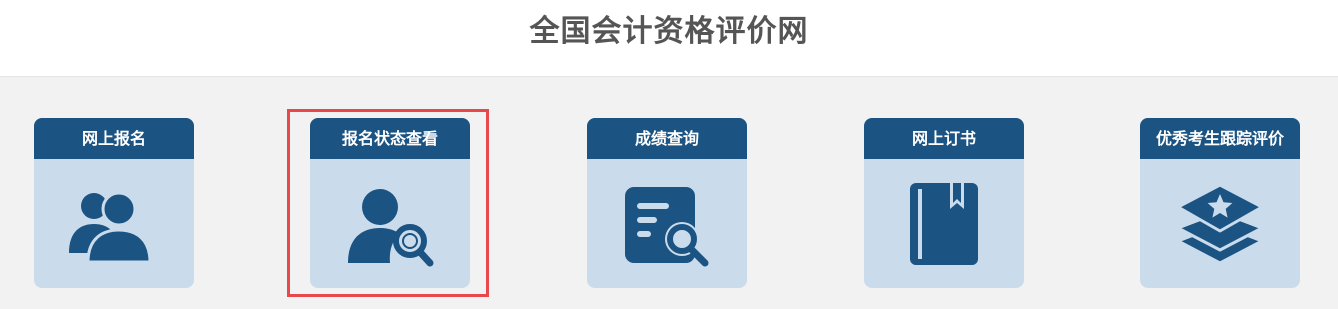 This screenshot has width=1338, height=309. Describe the element at coordinates (110, 227) in the screenshot. I see `users-icon` at that location.